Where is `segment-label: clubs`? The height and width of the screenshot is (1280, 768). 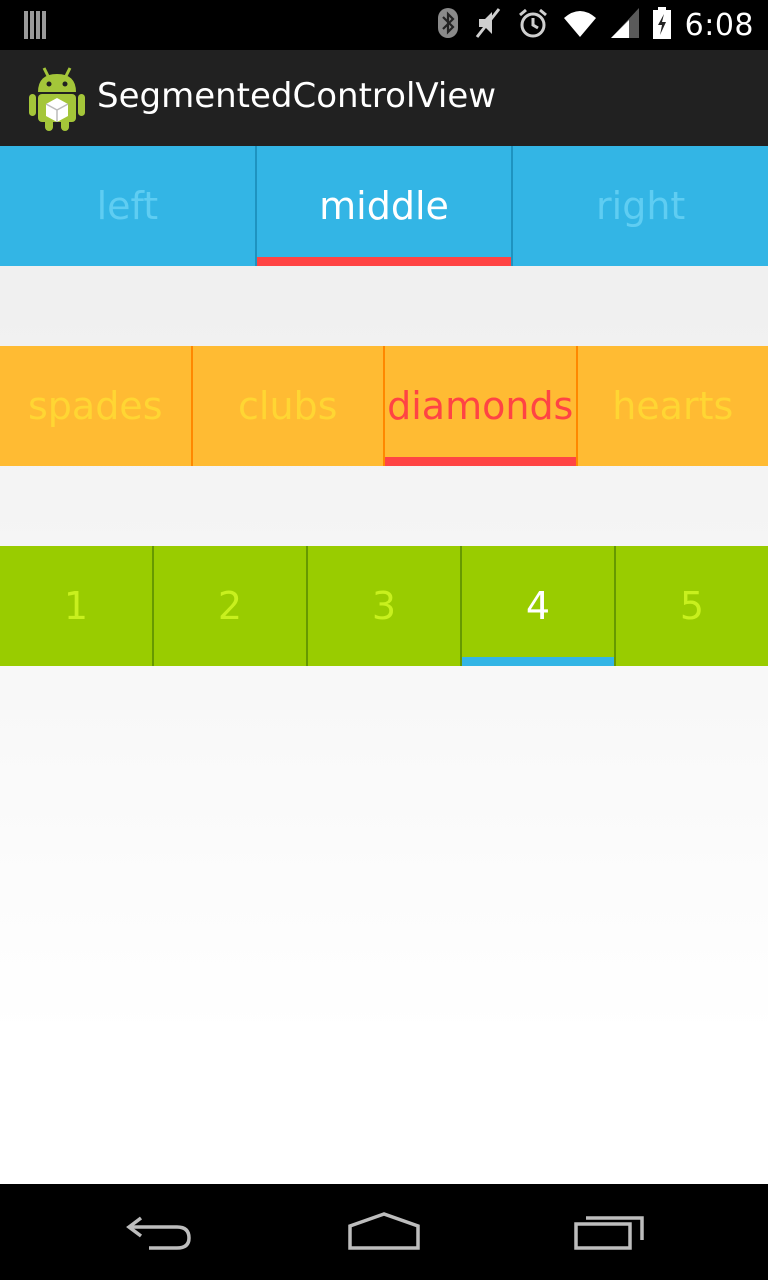 segment-label: clubs is located at coordinates (288, 406).